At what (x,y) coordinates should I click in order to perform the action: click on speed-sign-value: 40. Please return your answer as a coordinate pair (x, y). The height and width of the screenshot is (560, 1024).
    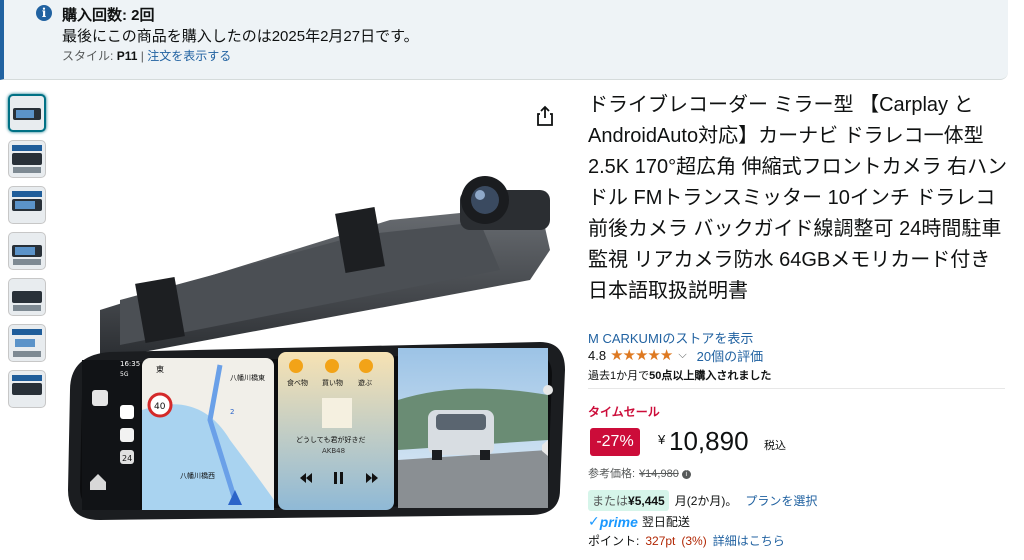
    Looking at the image, I should click on (160, 407).